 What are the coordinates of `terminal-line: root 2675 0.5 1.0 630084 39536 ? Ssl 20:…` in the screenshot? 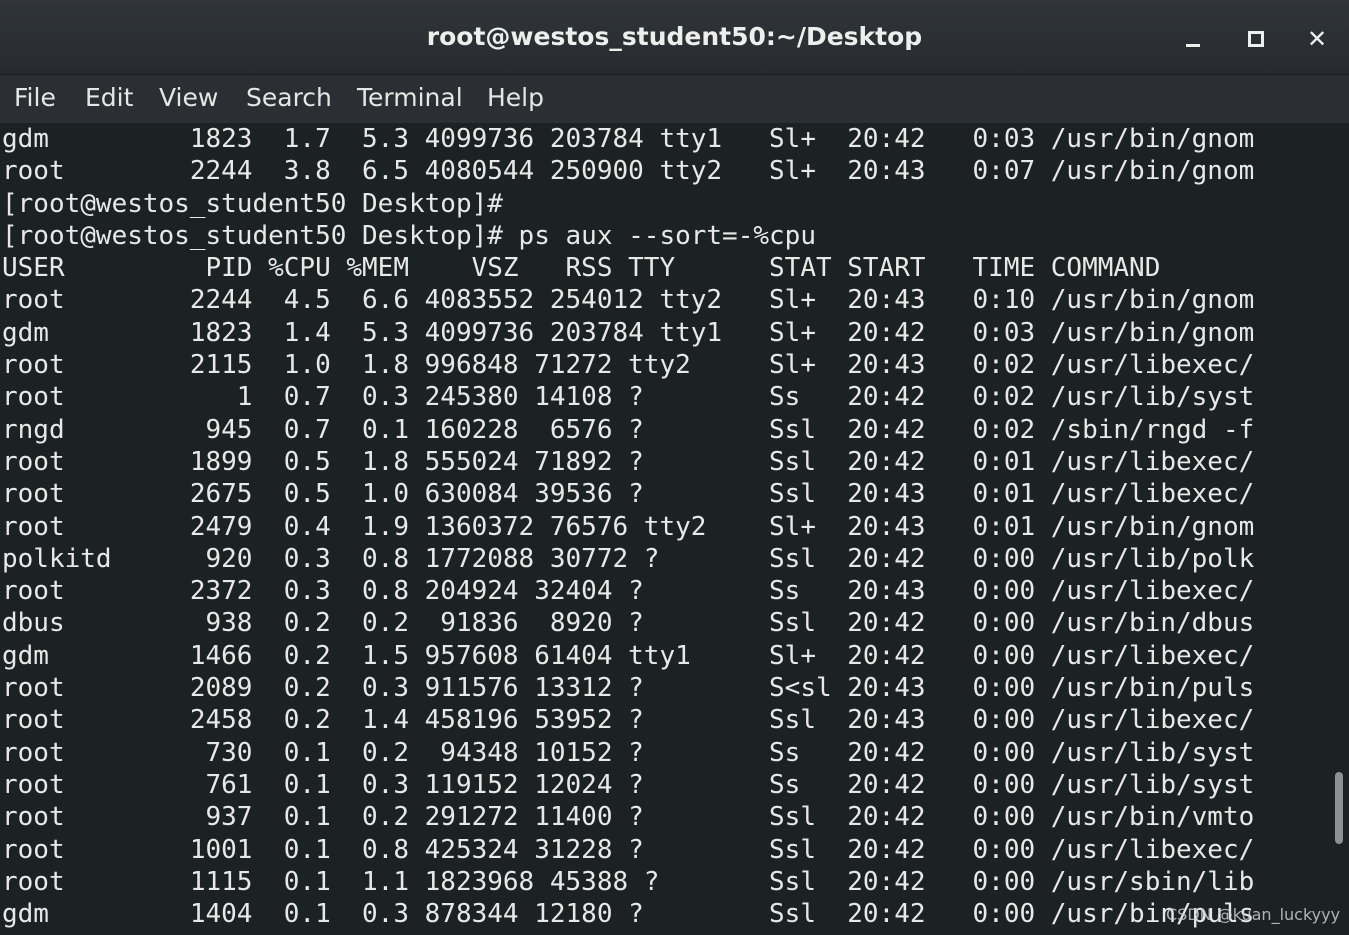 It's located at (628, 494).